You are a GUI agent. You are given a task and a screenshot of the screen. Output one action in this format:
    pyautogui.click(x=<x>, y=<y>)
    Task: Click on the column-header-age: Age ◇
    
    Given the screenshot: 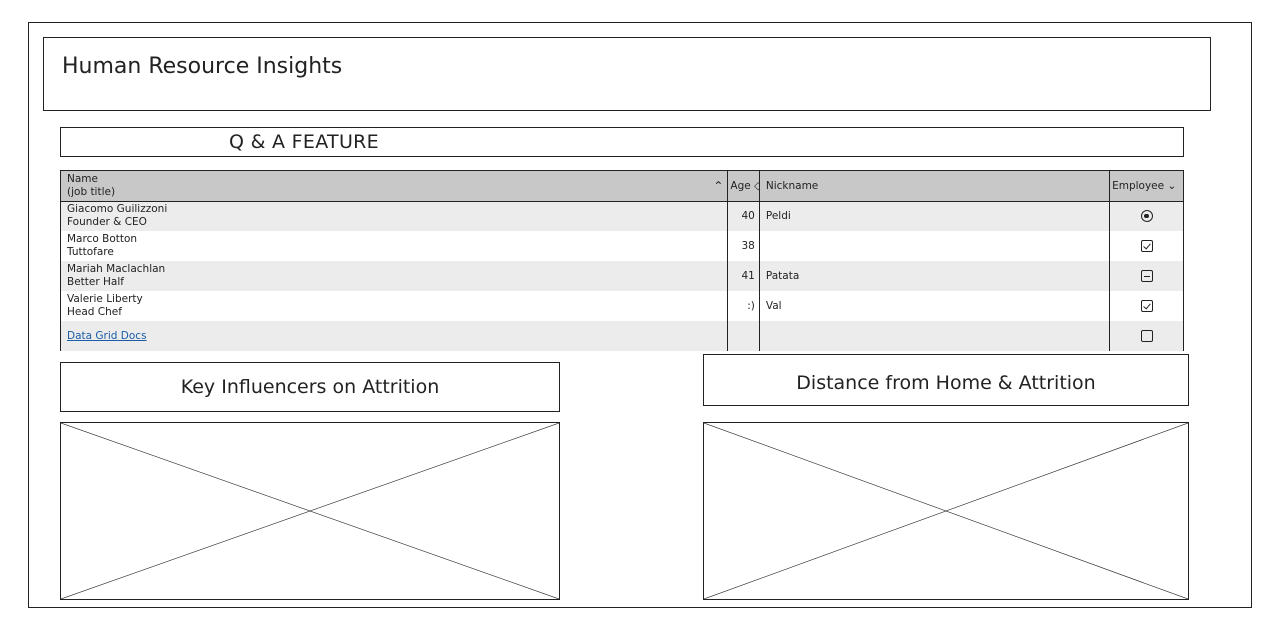 What is the action you would take?
    pyautogui.click(x=743, y=186)
    